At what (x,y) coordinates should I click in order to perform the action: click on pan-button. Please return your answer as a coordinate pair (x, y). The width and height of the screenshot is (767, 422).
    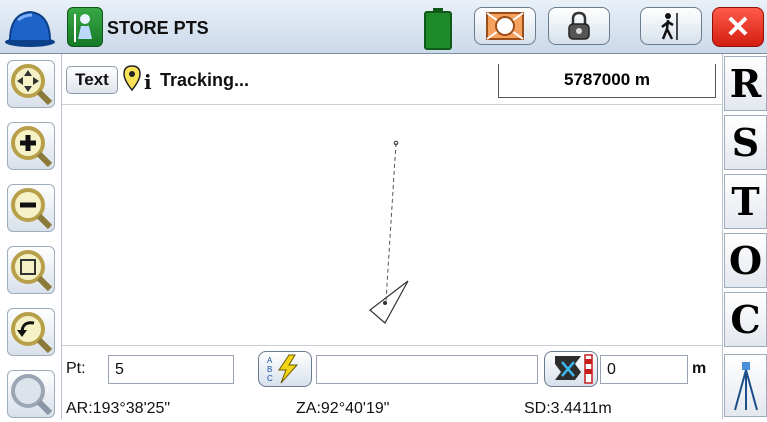
    Looking at the image, I should click on (31, 84).